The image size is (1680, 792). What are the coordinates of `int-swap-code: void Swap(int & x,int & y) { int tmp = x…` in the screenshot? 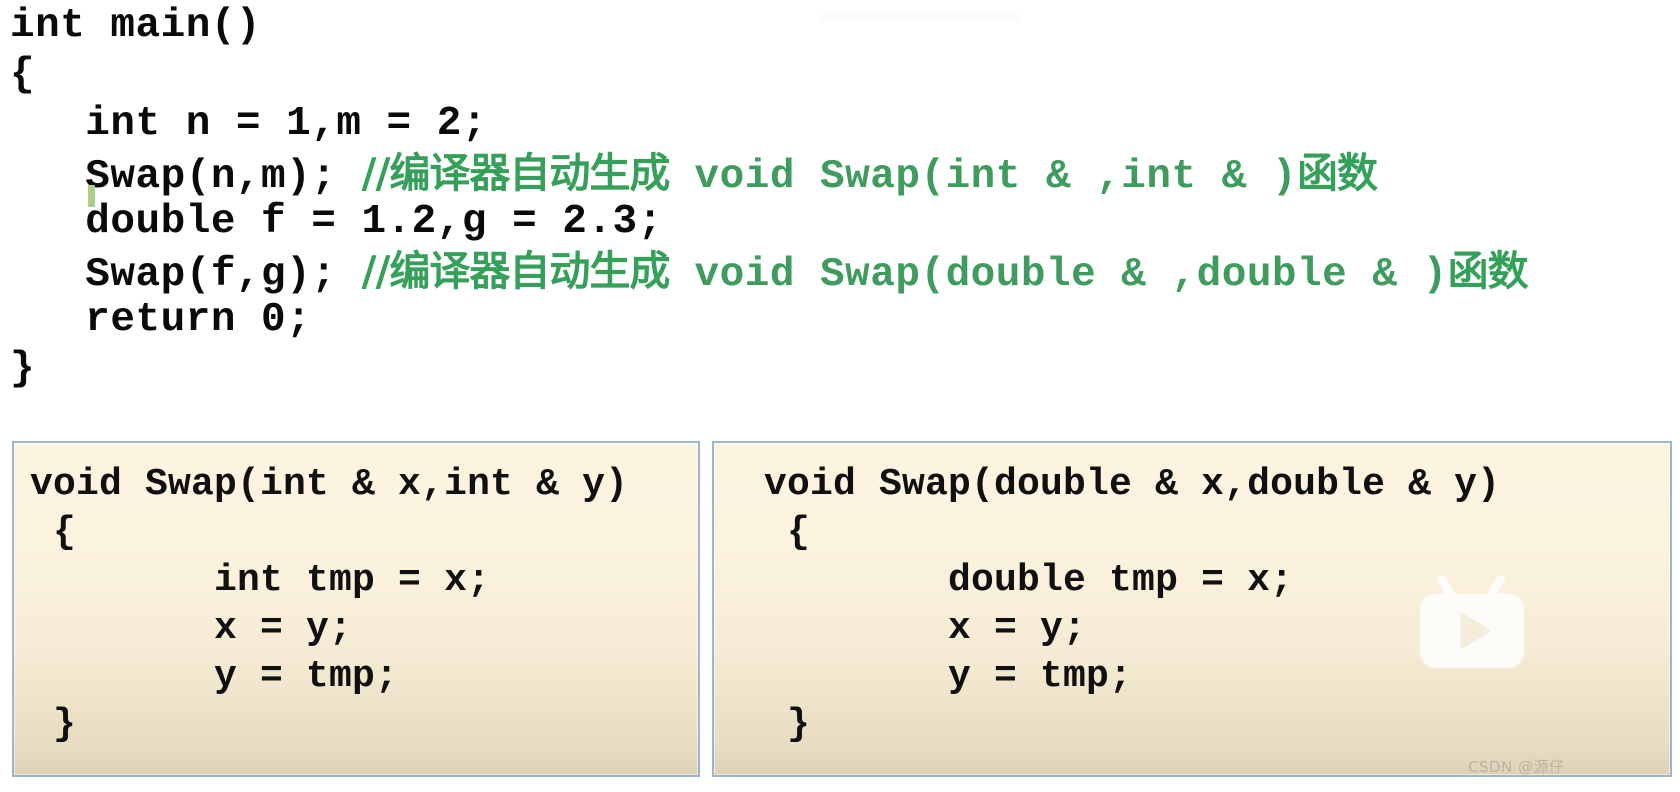 It's located at (321, 596).